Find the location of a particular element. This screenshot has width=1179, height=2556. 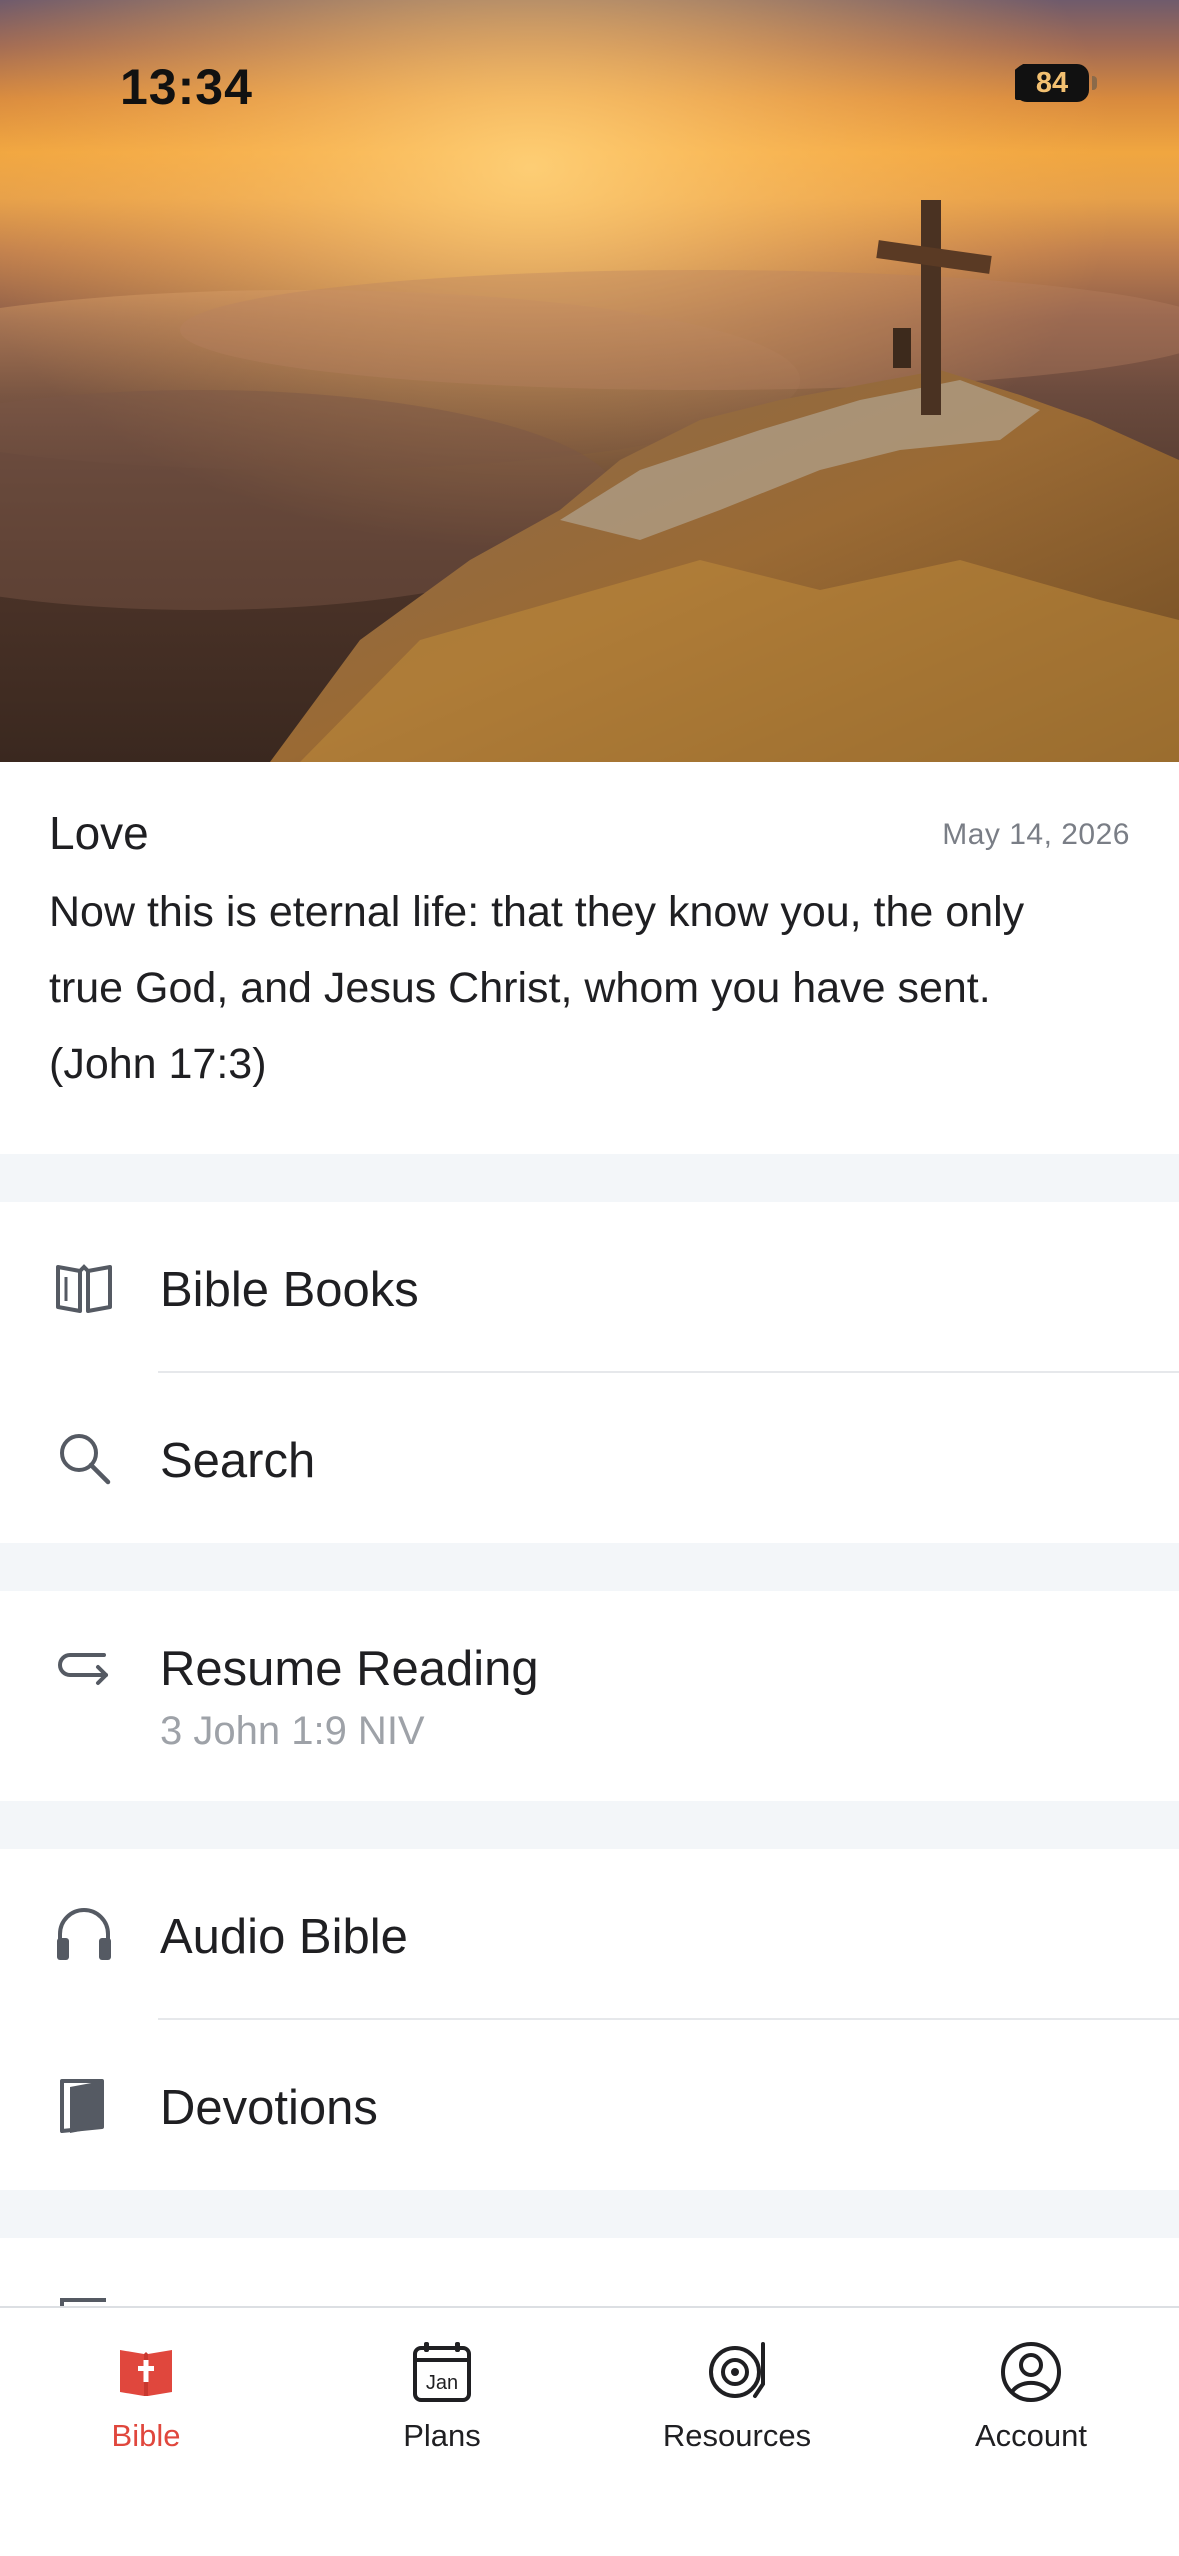

search-row: Search is located at coordinates (589, 1458).